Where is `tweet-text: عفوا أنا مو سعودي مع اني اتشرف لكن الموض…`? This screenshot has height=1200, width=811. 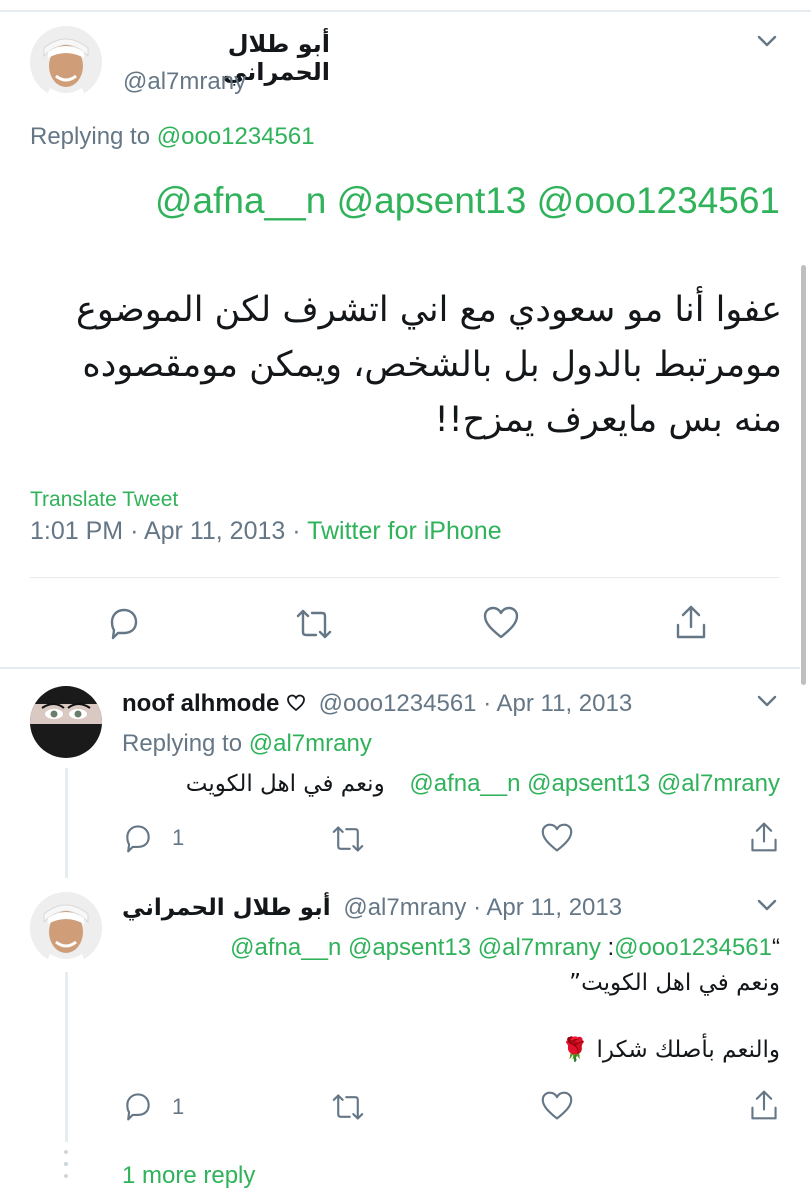
tweet-text: عفوا أنا مو سعودي مع اني اتشرف لكن الموض… is located at coordinates (401, 365).